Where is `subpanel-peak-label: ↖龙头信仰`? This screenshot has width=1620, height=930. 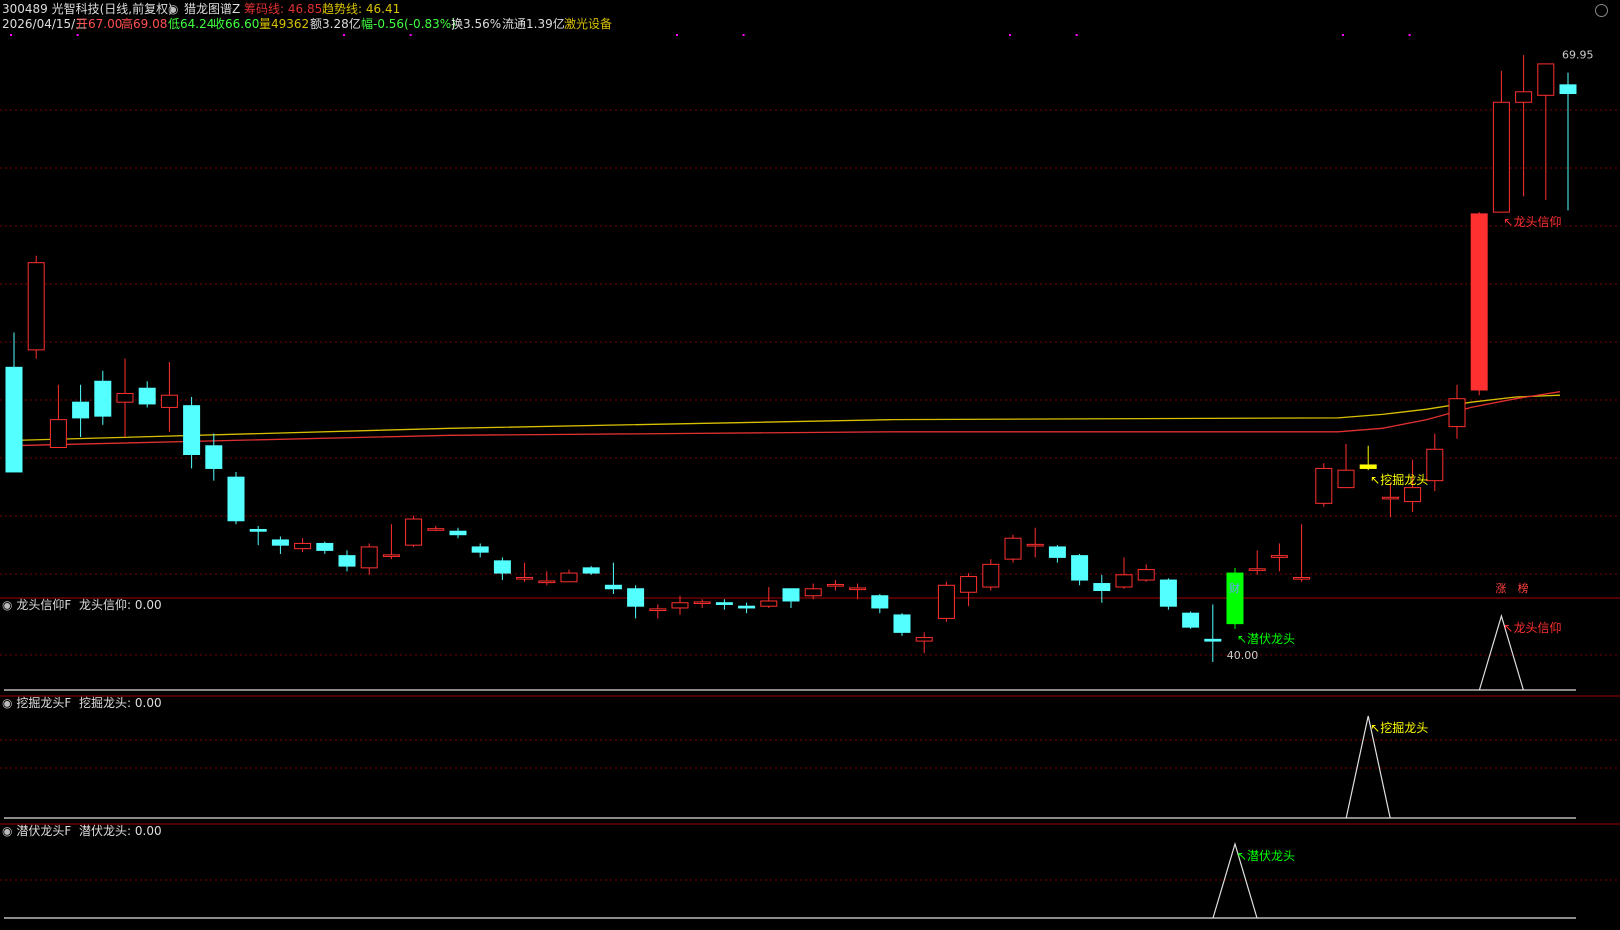 subpanel-peak-label: ↖龙头信仰 is located at coordinates (1532, 627).